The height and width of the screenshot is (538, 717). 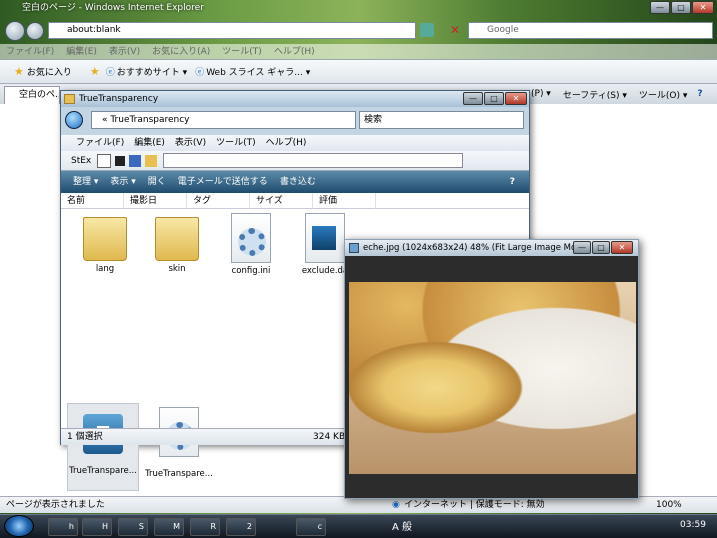 What do you see at coordinates (218, 201) in the screenshot?
I see `col-tags: タグ` at bounding box center [218, 201].